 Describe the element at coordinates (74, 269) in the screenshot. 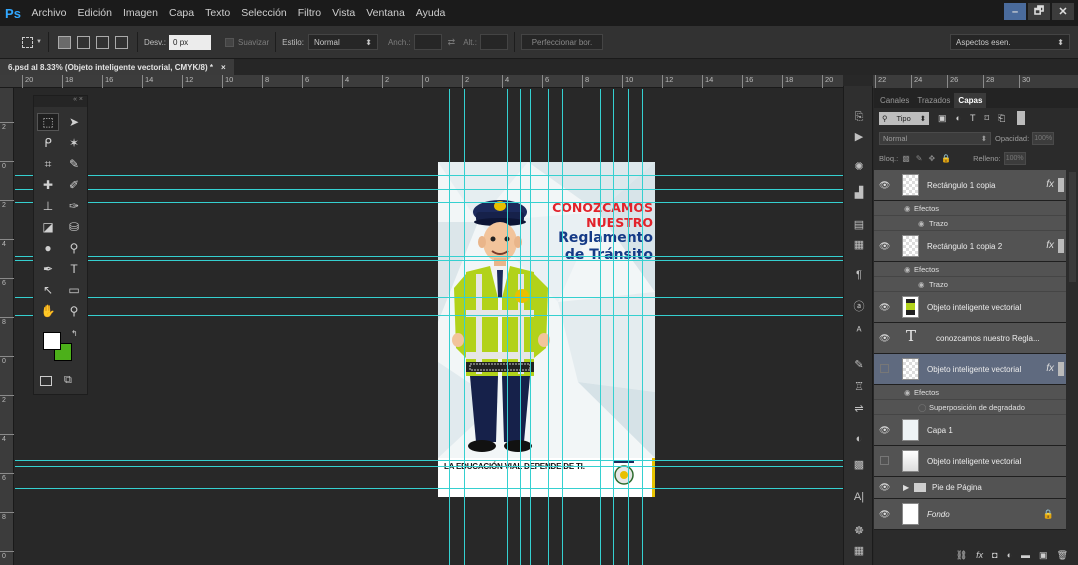

I see `type-tool-icon: T` at that location.